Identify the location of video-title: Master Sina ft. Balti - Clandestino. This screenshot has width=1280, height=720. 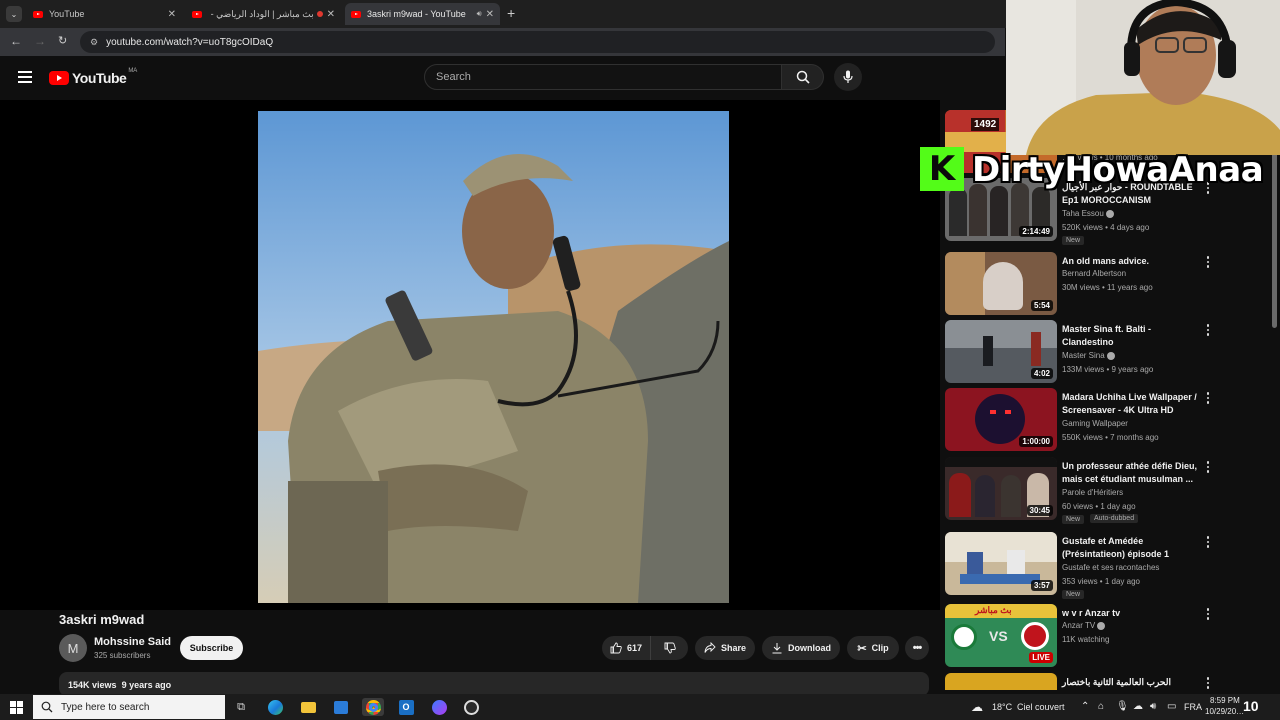
(1132, 336).